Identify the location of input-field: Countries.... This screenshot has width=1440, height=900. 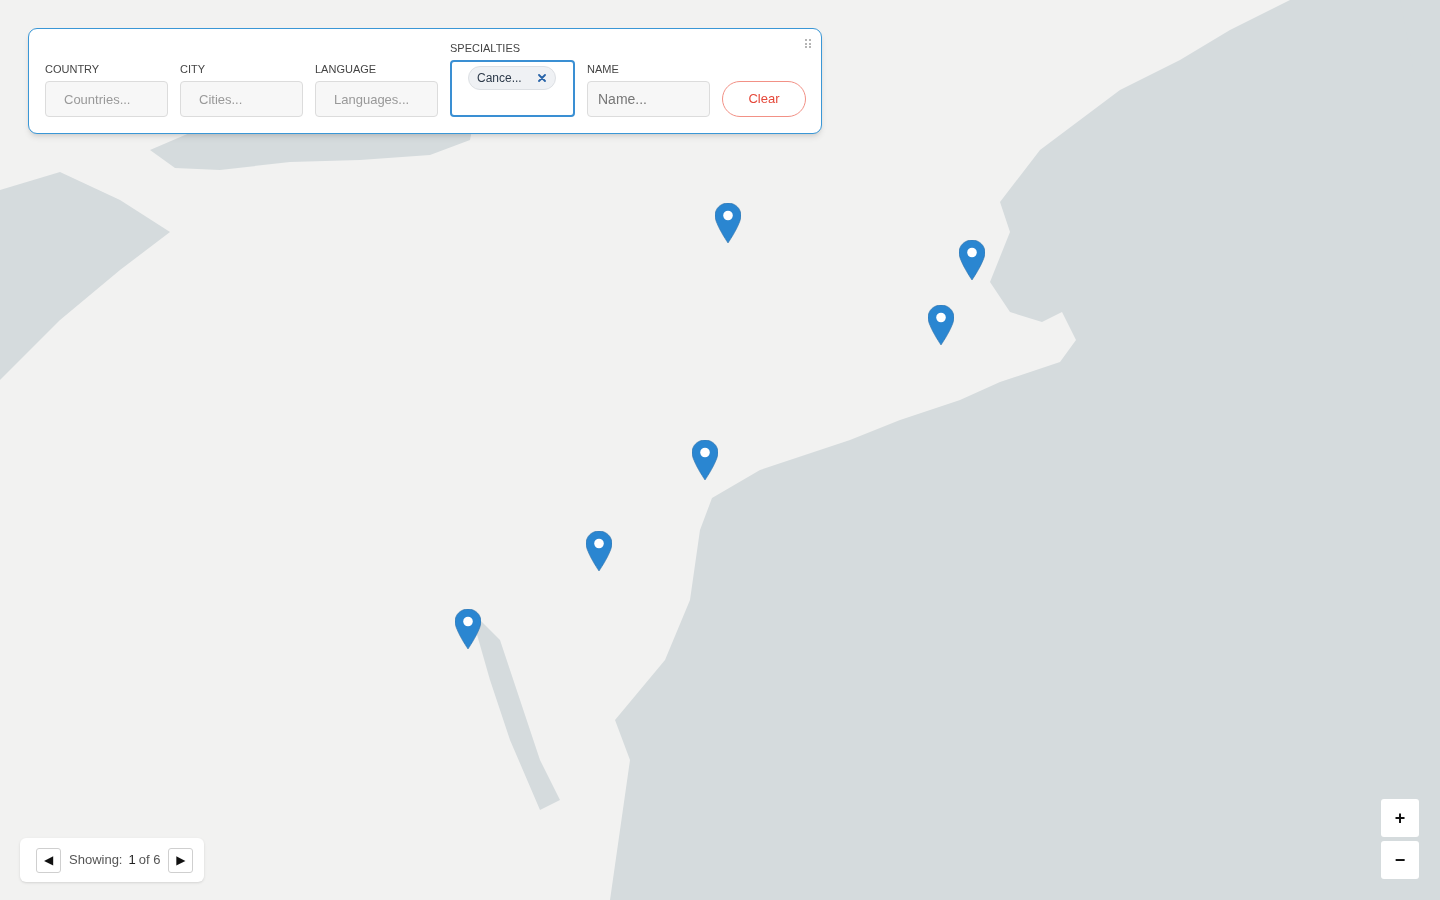
(106, 99).